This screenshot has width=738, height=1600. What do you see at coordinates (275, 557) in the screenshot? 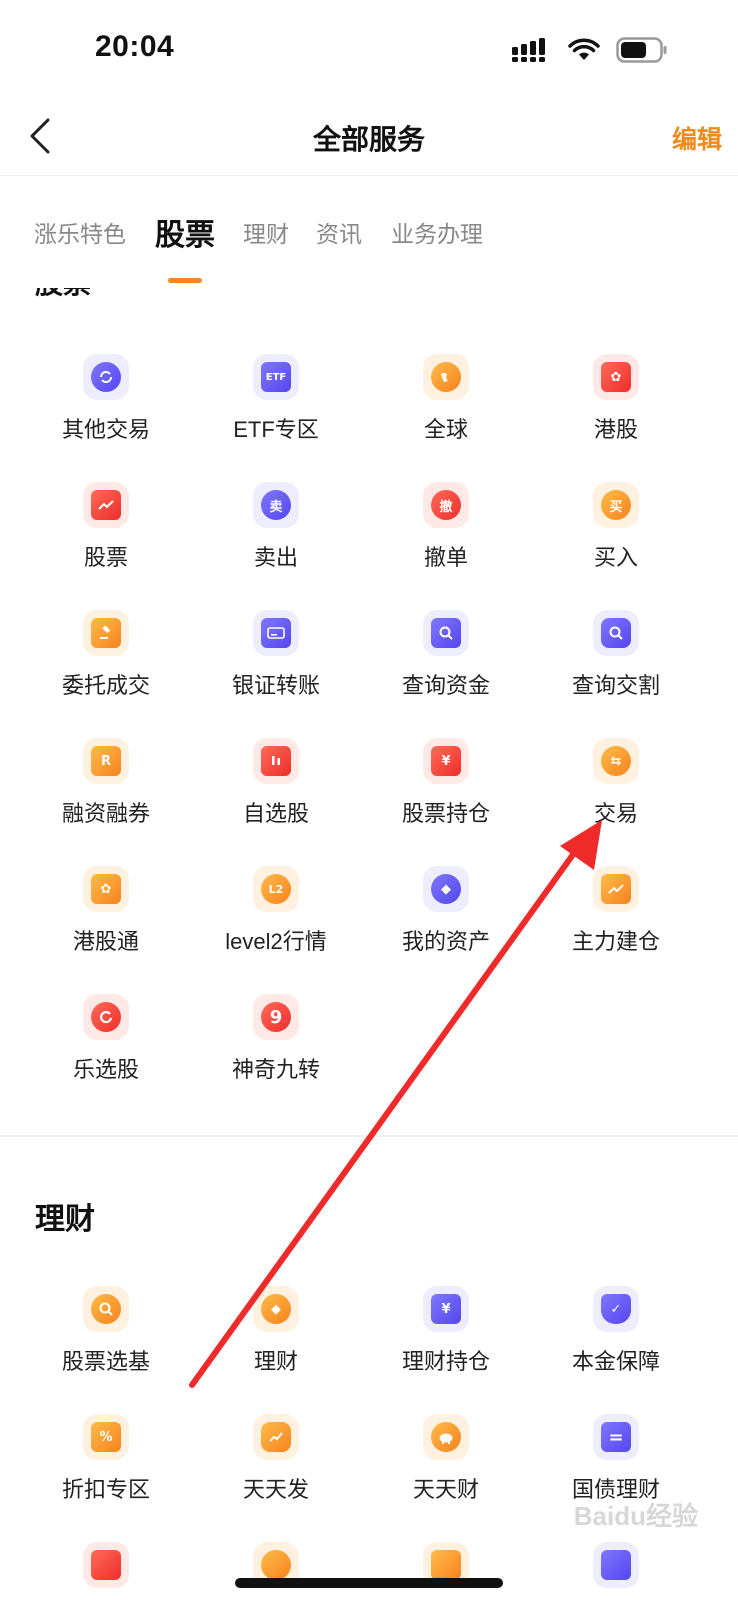
I see `service-label: 卖出` at bounding box center [275, 557].